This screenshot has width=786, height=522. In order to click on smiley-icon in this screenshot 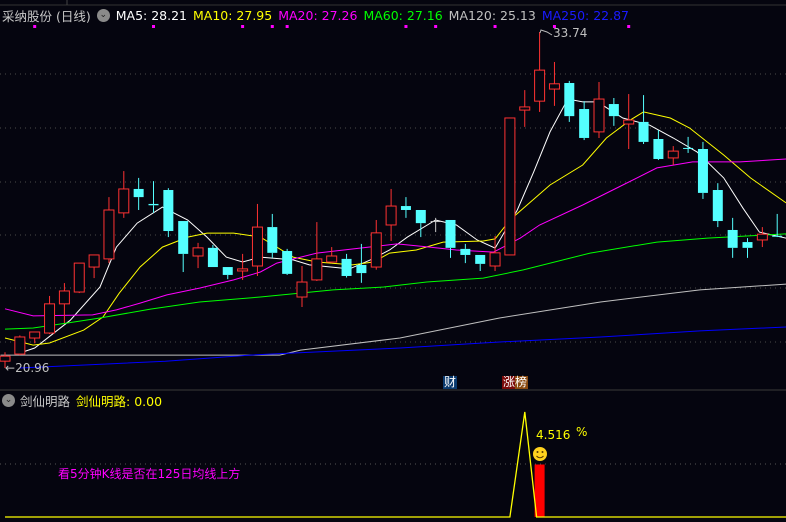, I will do `click(540, 454)`.